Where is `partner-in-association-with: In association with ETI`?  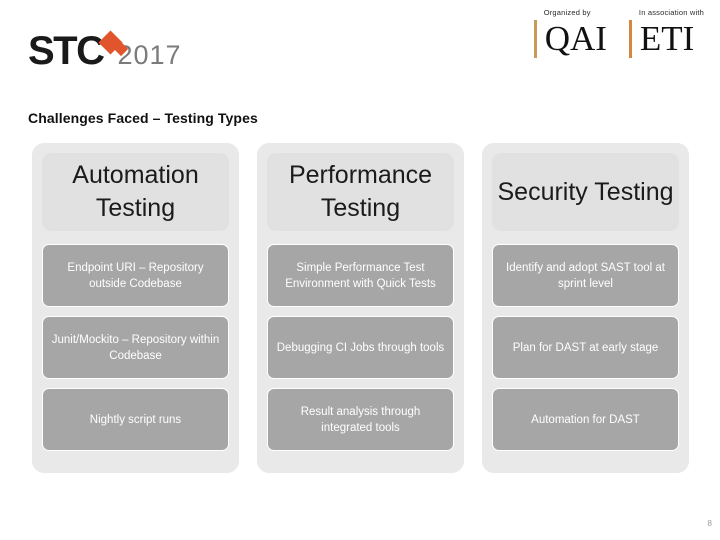 partner-in-association-with: In association with ETI is located at coordinates (666, 33).